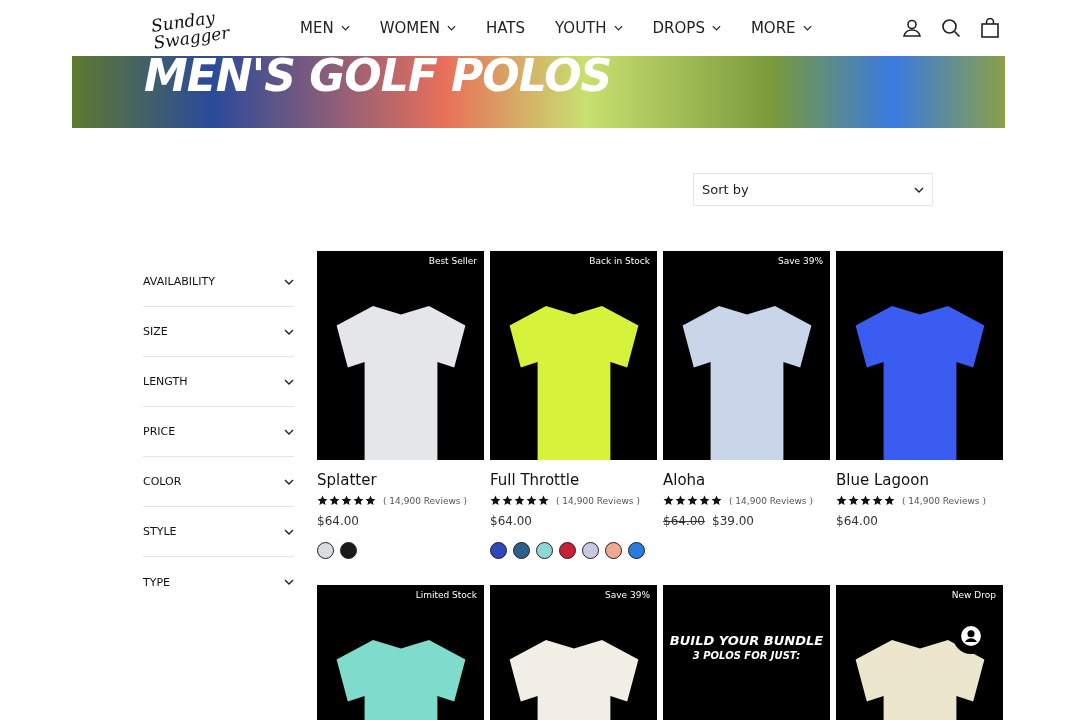 This screenshot has height=720, width=1080. Describe the element at coordinates (325, 28) in the screenshot. I see `nav-link: MEN` at that location.